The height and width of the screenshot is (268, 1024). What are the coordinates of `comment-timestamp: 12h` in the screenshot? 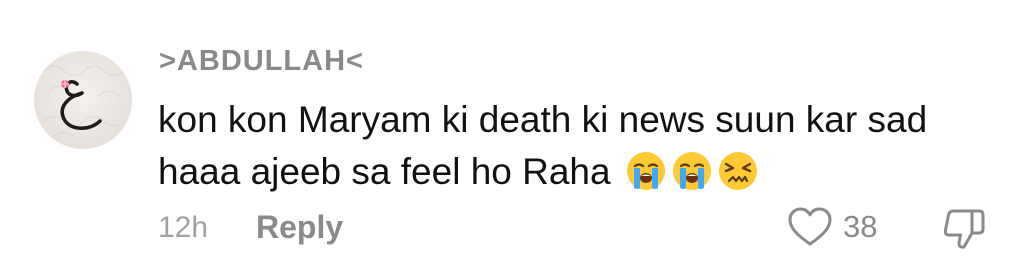 It's located at (183, 227).